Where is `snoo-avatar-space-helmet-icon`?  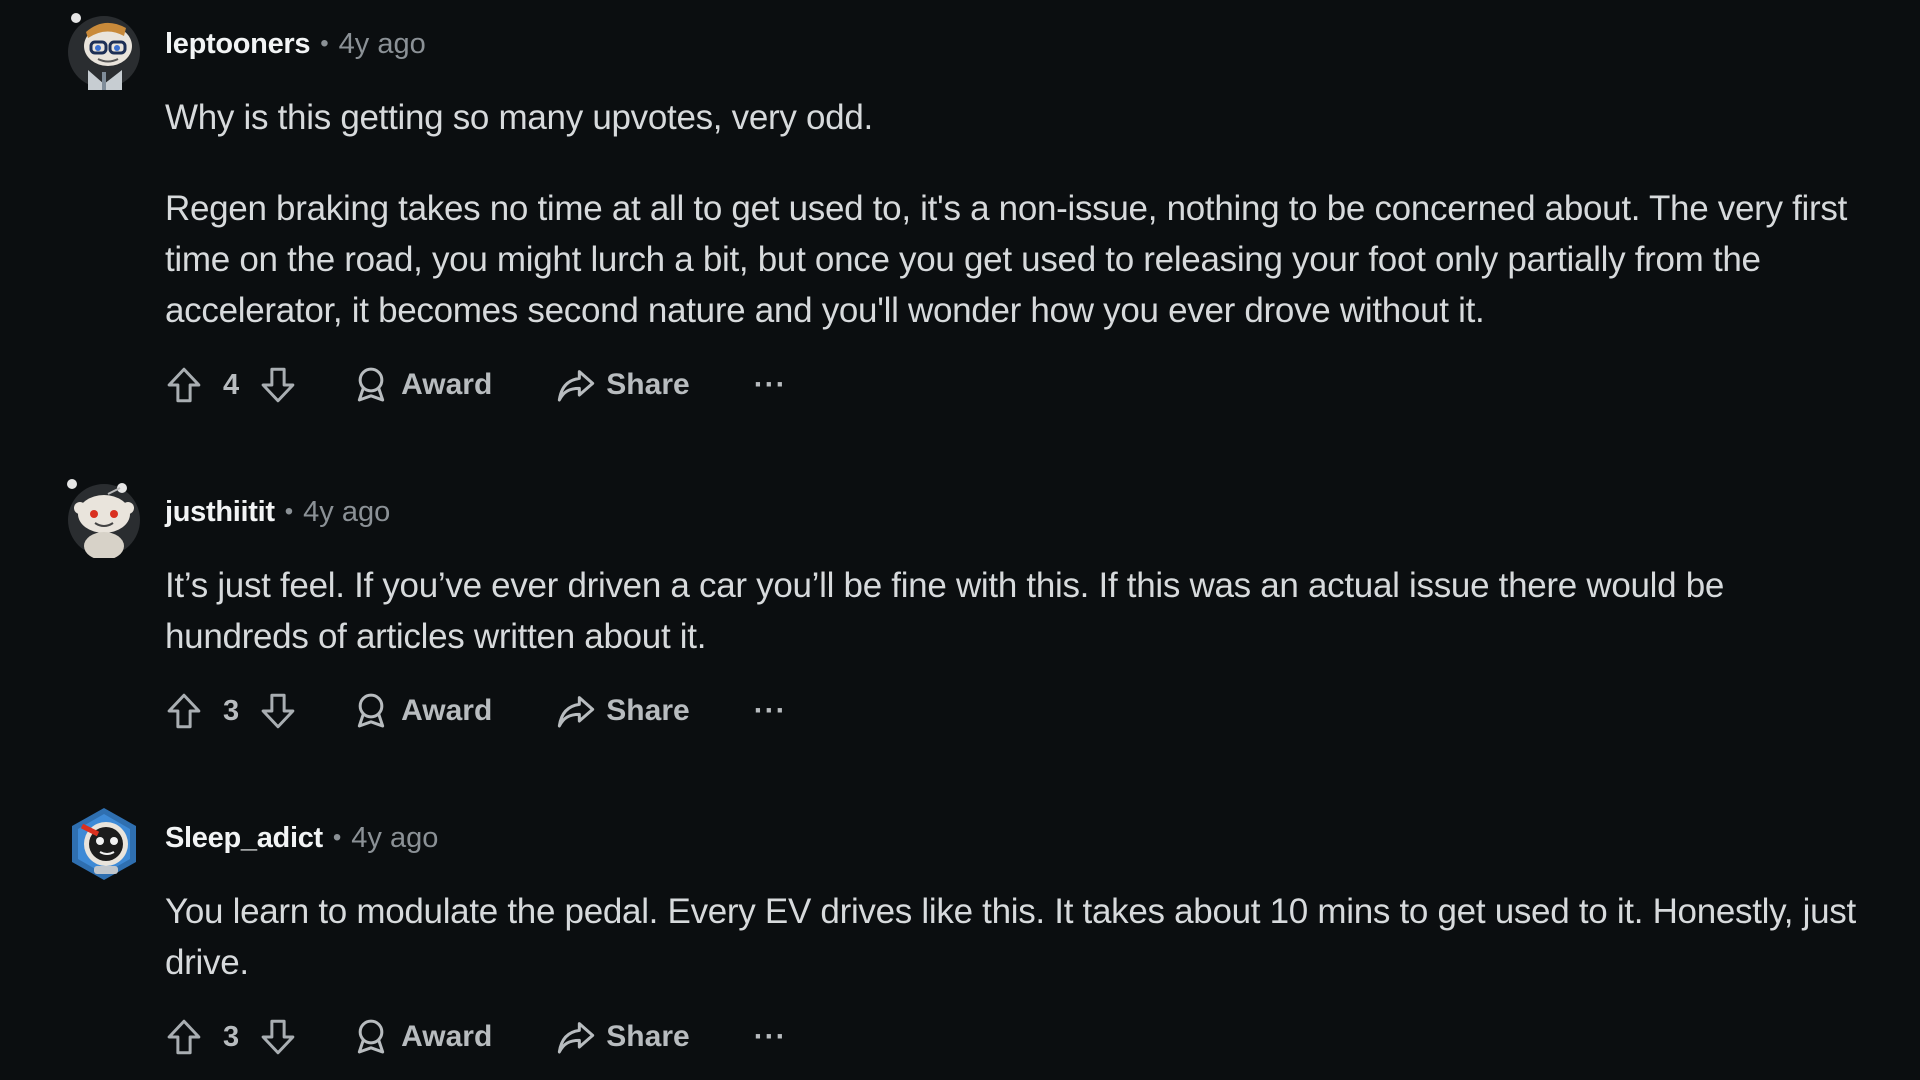 snoo-avatar-space-helmet-icon is located at coordinates (104, 844).